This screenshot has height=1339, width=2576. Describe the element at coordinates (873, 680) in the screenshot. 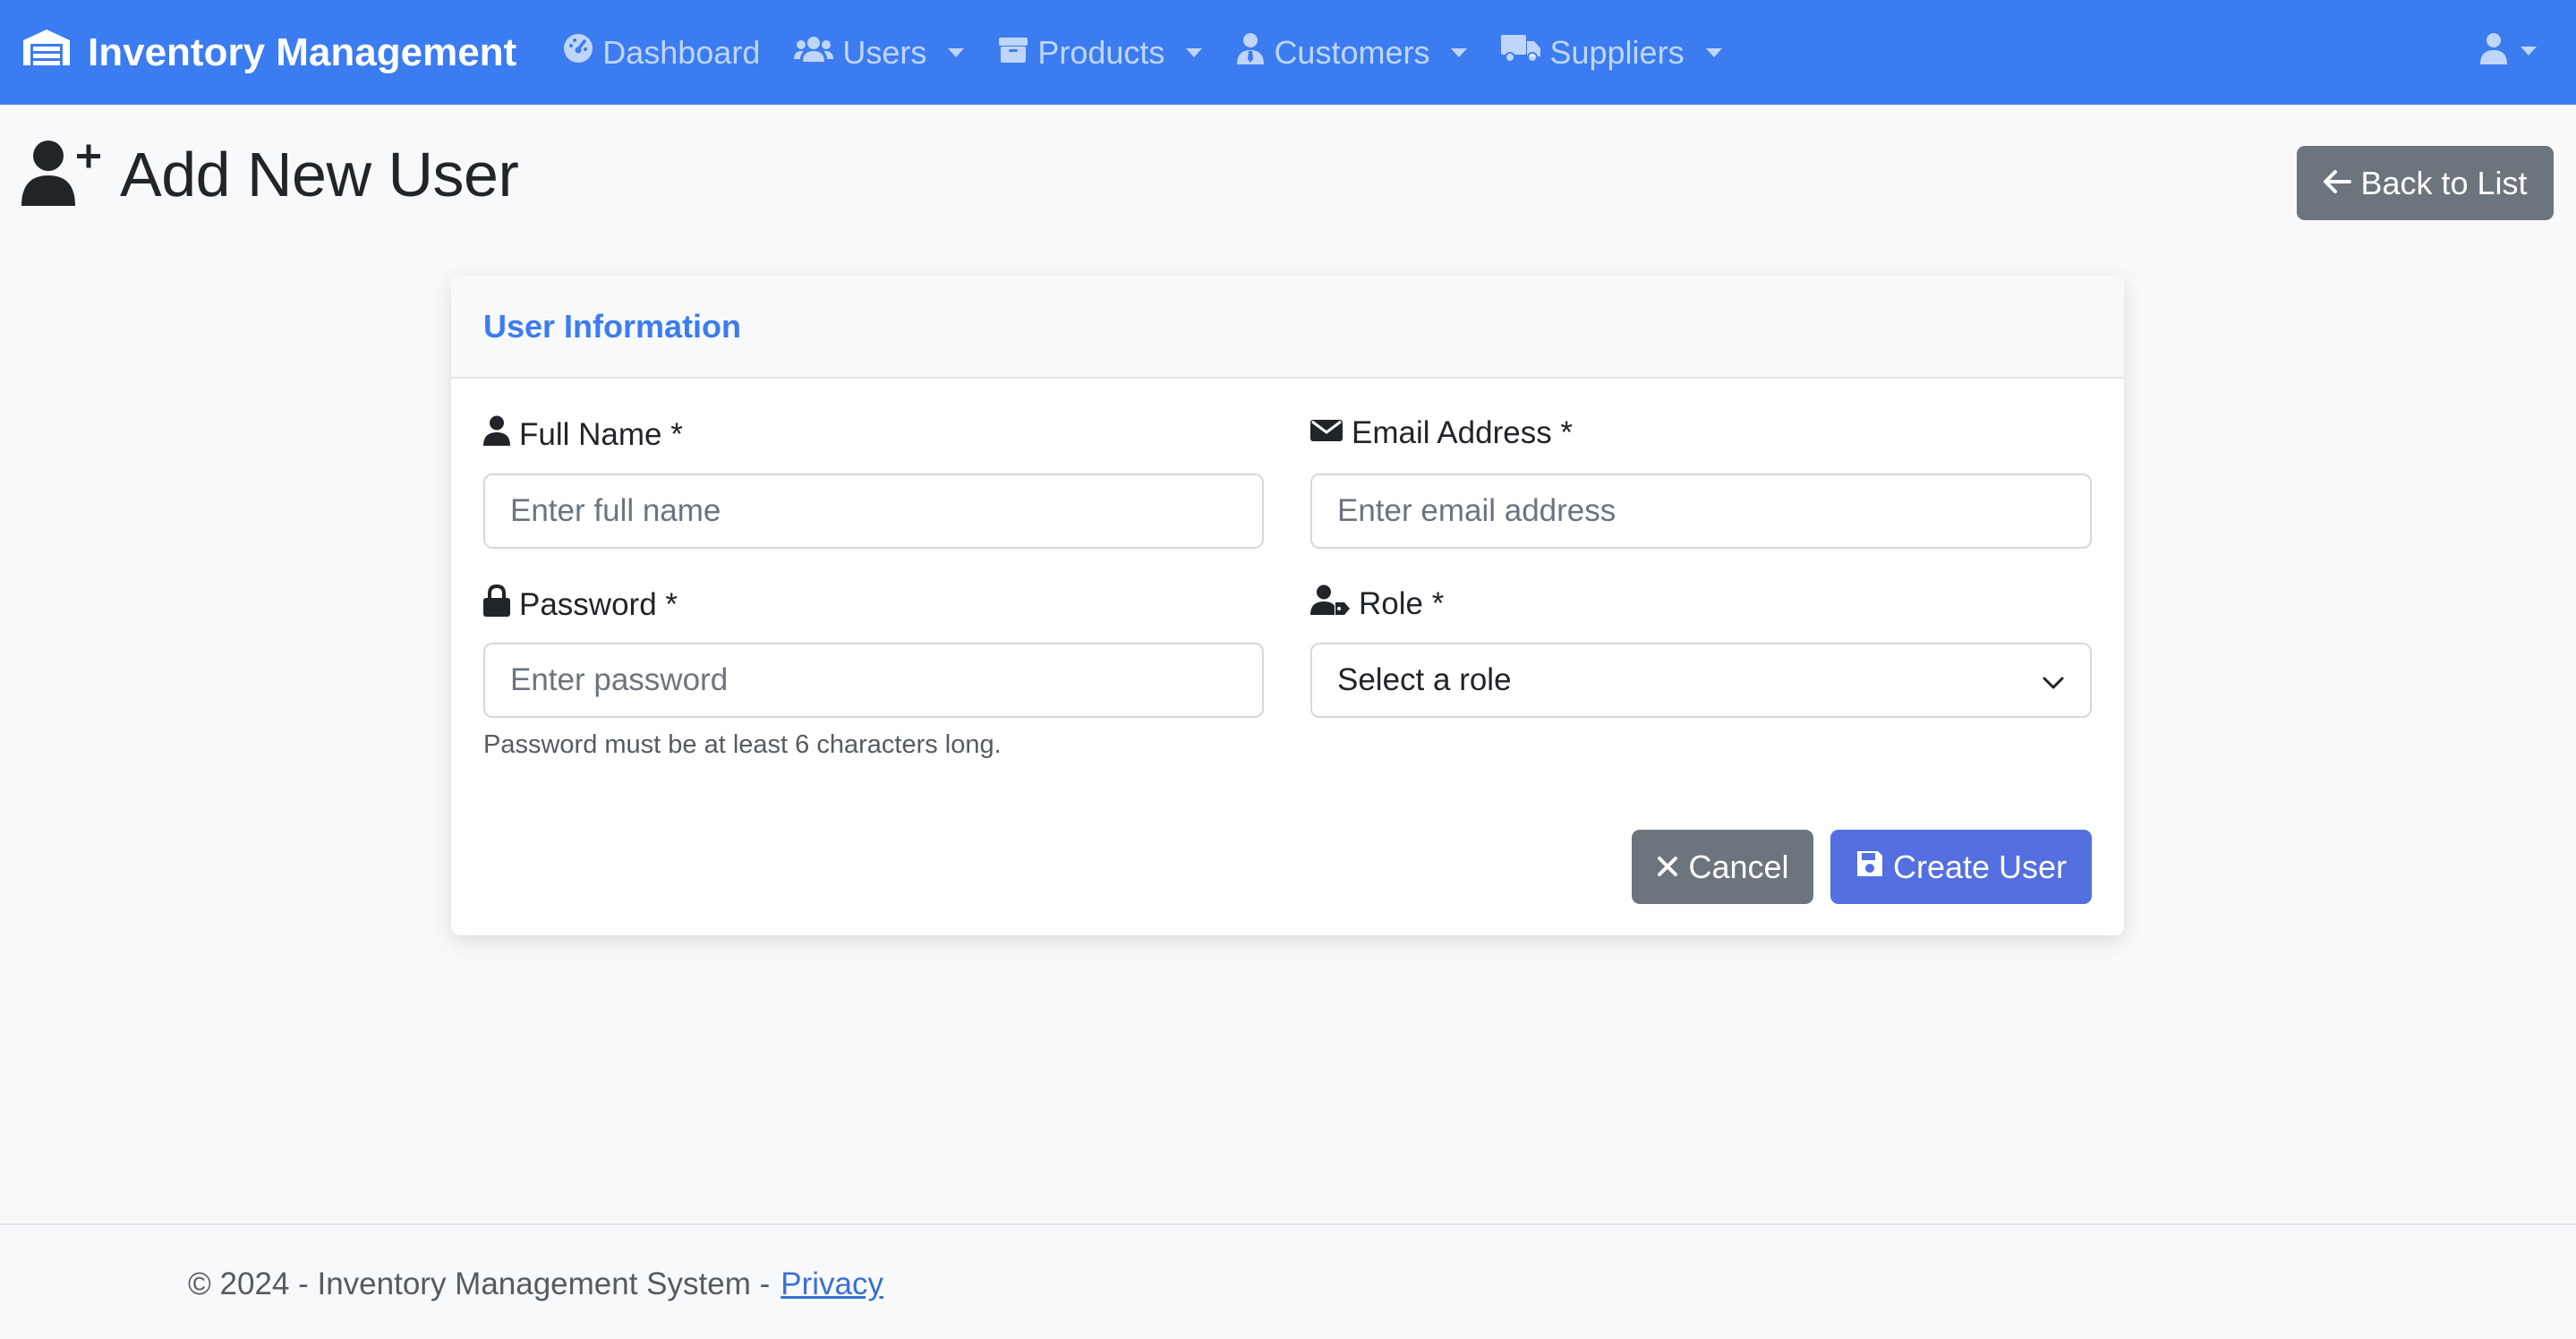

I see `password-input` at that location.